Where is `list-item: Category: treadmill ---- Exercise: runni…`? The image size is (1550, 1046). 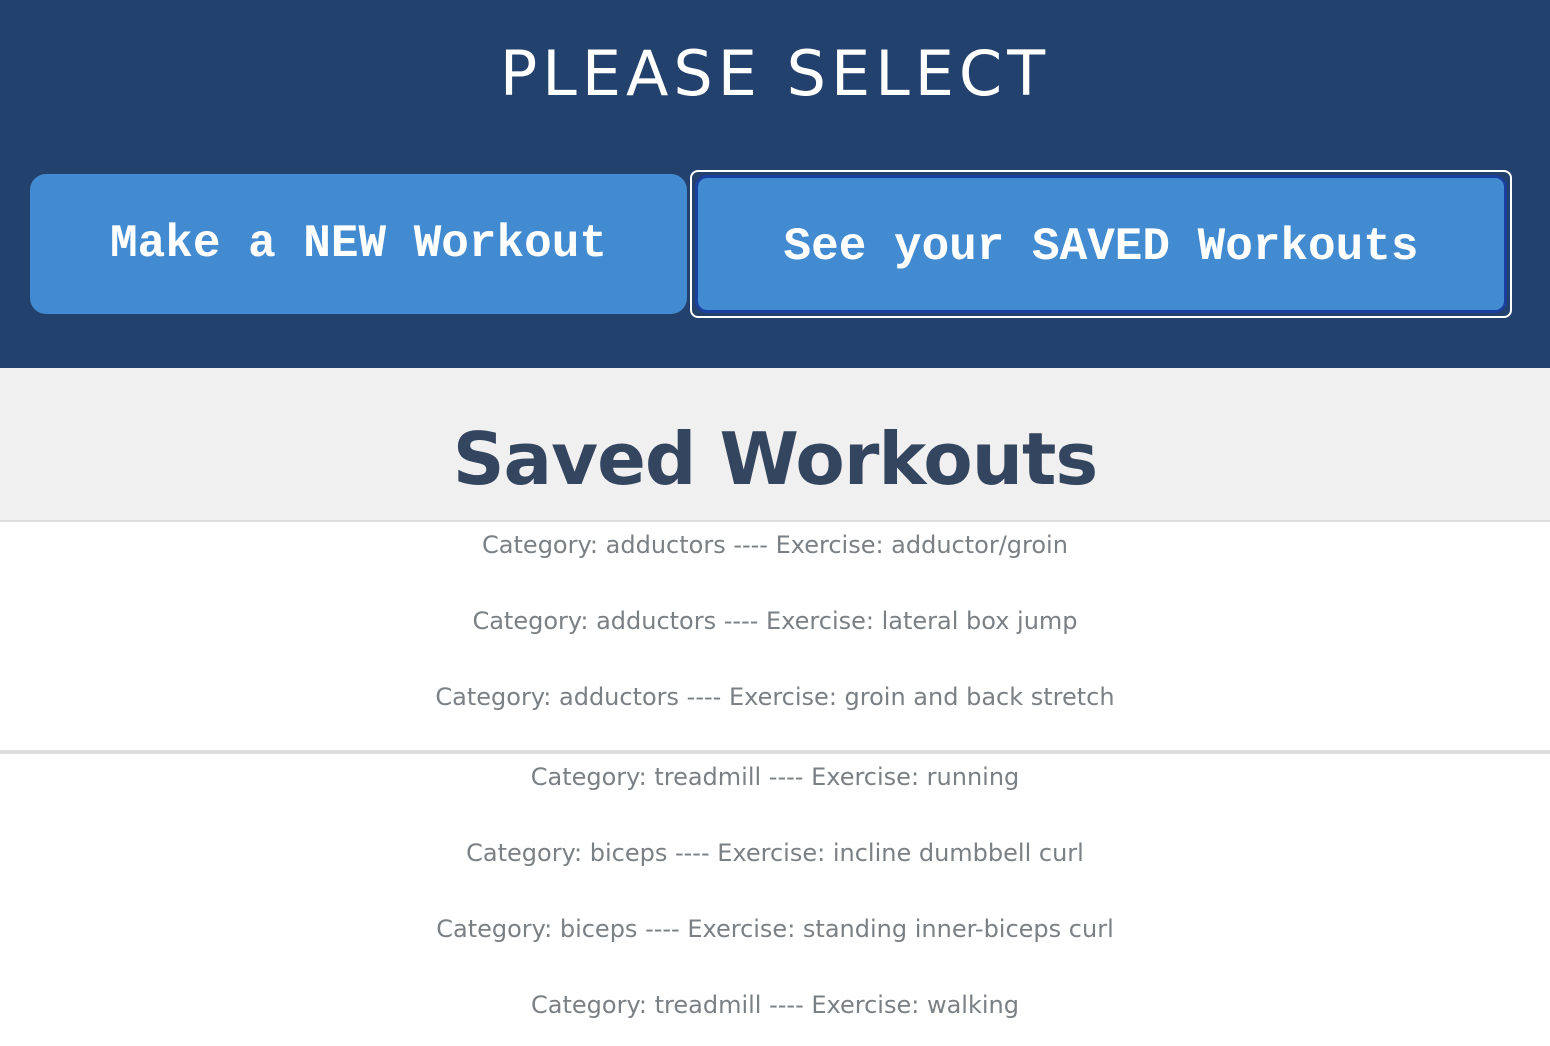 list-item: Category: treadmill ---- Exercise: runni… is located at coordinates (775, 777).